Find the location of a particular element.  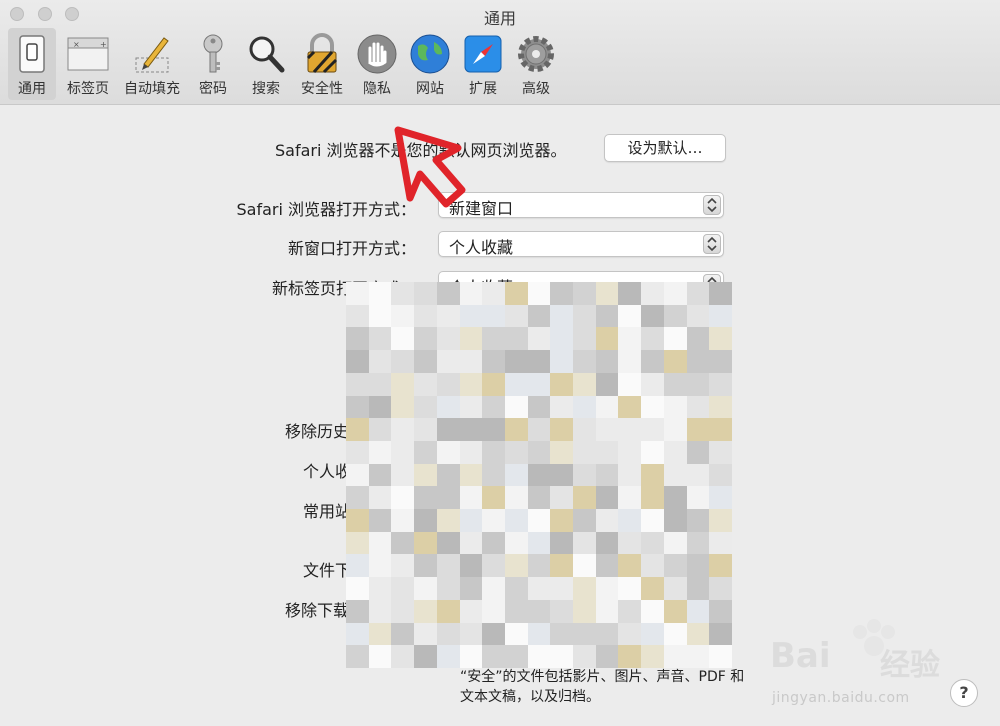

tabs-icon: × + is located at coordinates (88, 54).